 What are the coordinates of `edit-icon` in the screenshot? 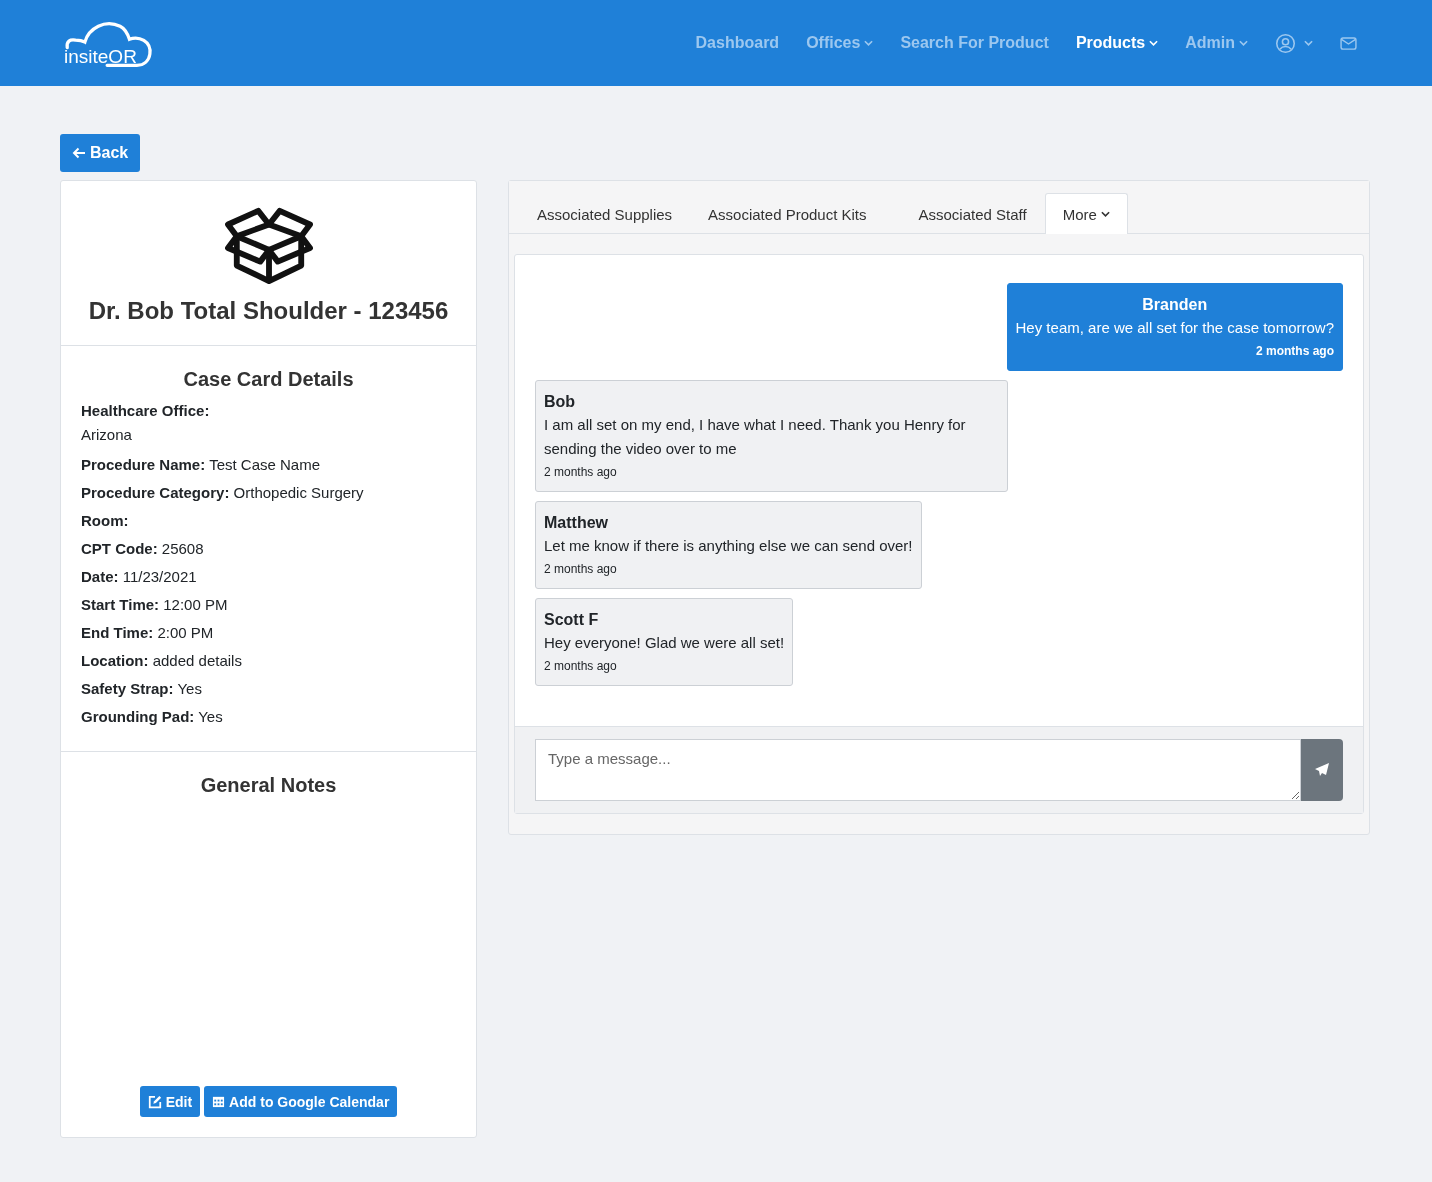 It's located at (154, 1101).